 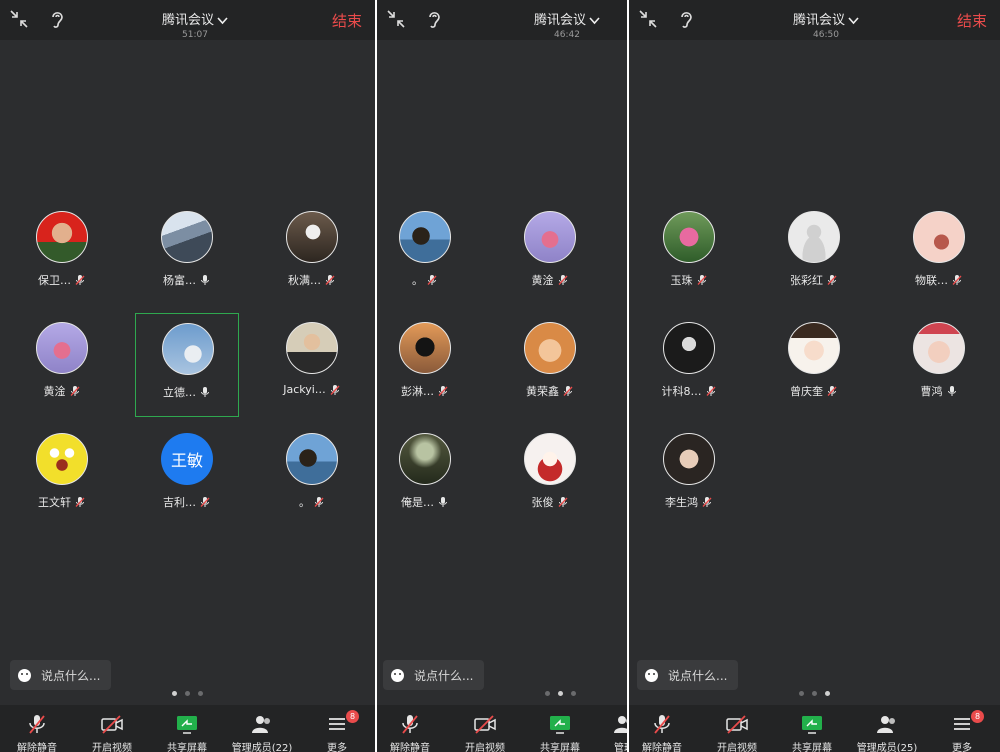 What do you see at coordinates (681, 280) in the screenshot?
I see `participant-name: 玉珠` at bounding box center [681, 280].